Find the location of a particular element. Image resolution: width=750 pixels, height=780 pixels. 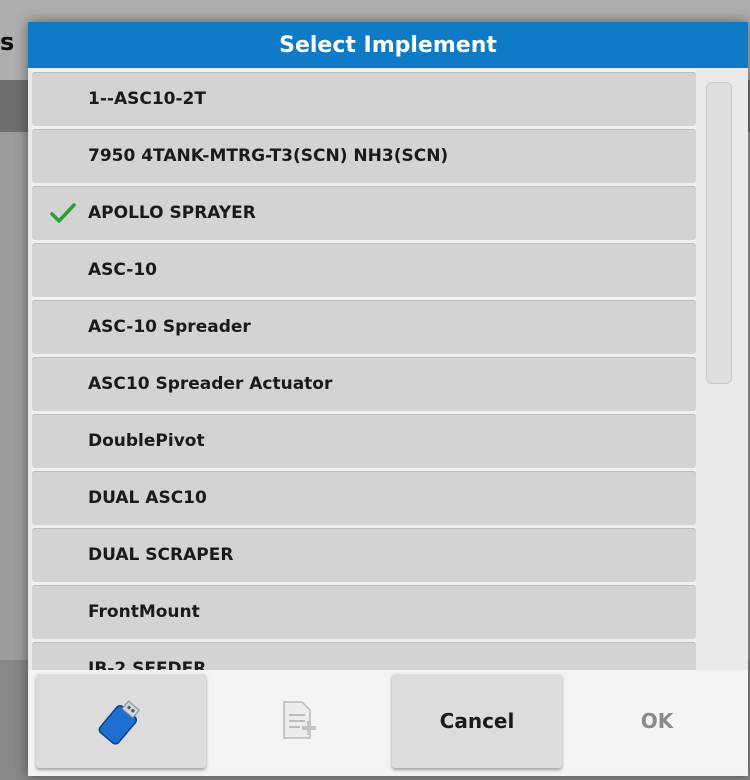

implement-row-selected: APOLLO SPRAYER is located at coordinates (364, 213).